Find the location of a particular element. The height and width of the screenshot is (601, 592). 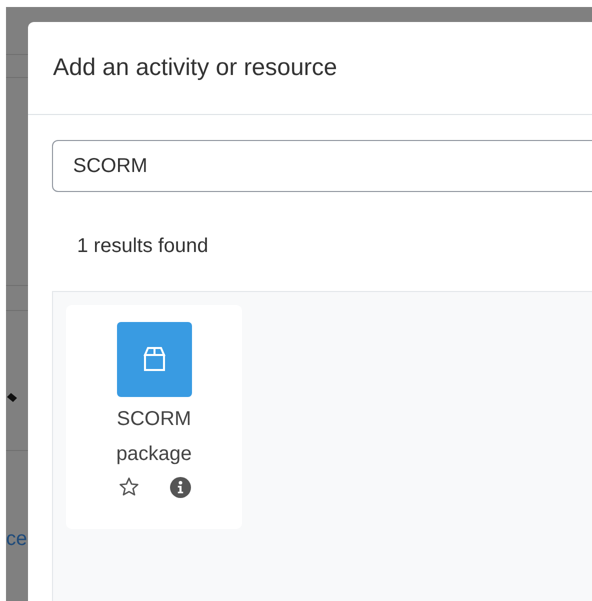

info-icon is located at coordinates (180, 487).